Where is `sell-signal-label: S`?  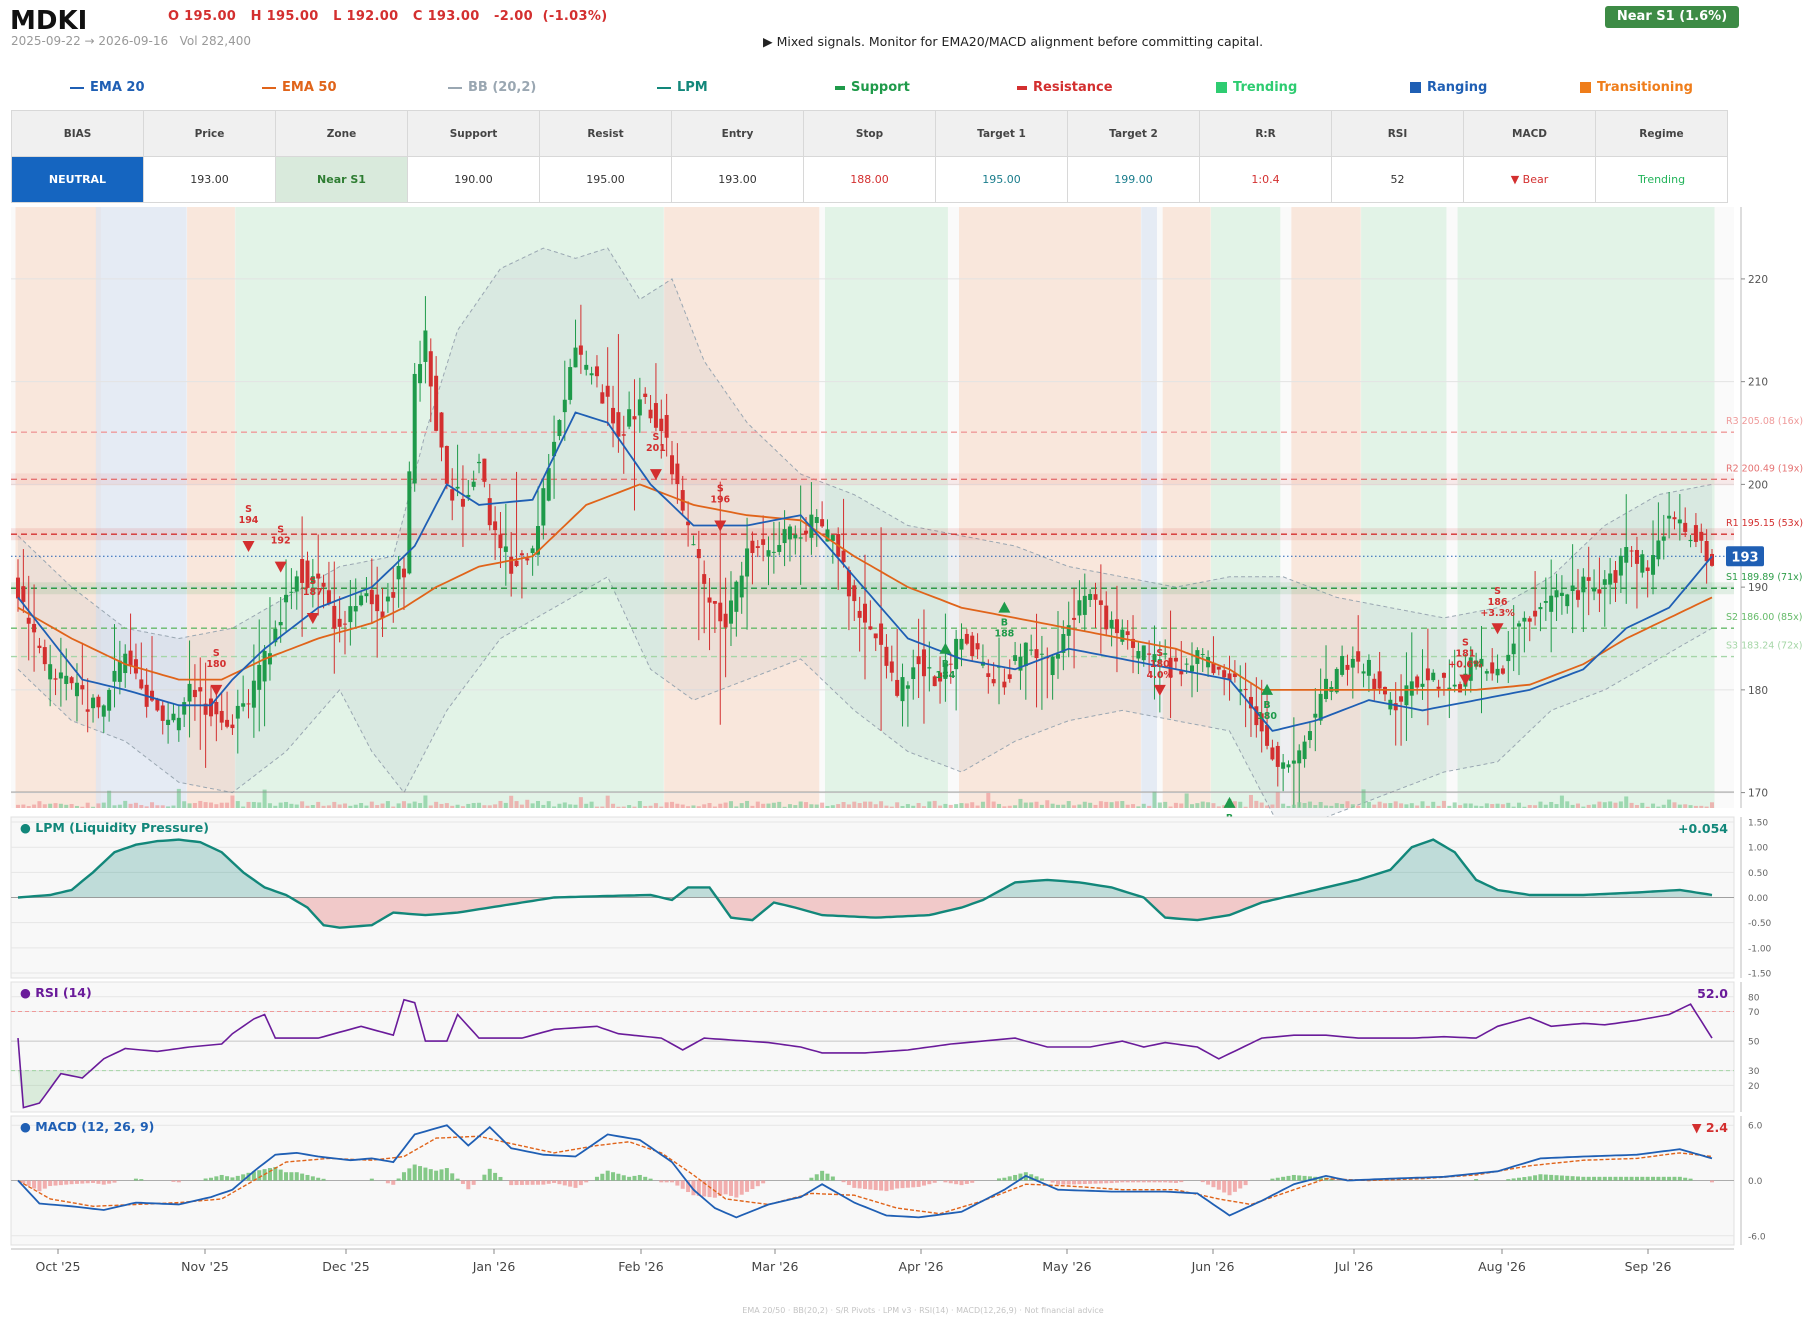
sell-signal-label: S is located at coordinates (248, 509).